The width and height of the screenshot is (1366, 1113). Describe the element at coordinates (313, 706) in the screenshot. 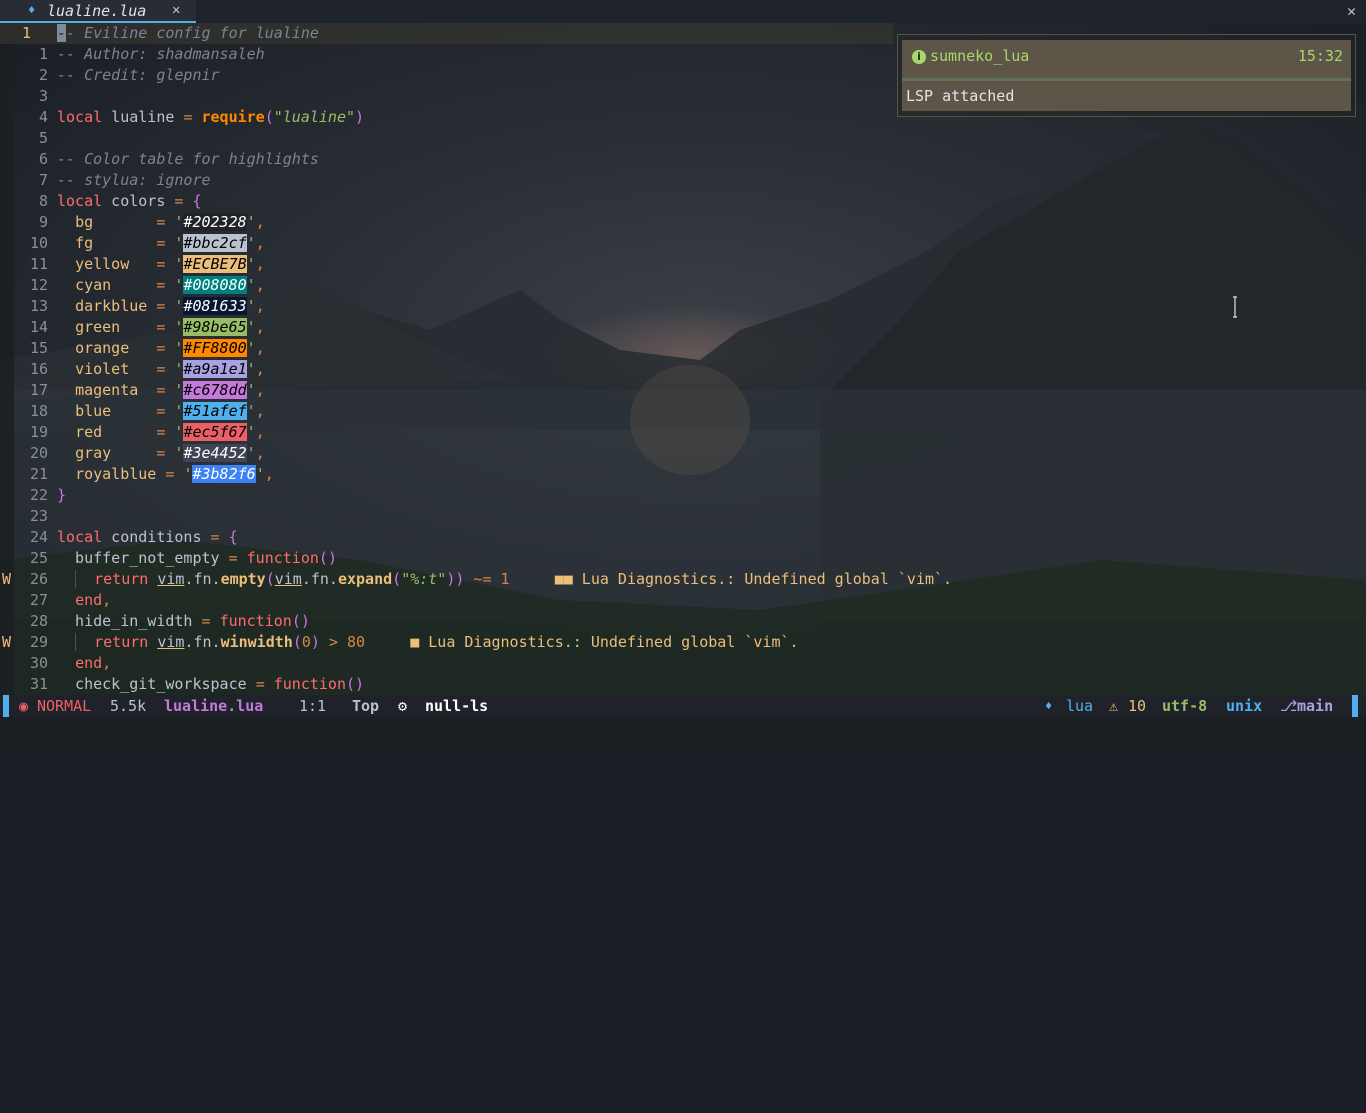

I see `cursor-position: 1:1` at that location.